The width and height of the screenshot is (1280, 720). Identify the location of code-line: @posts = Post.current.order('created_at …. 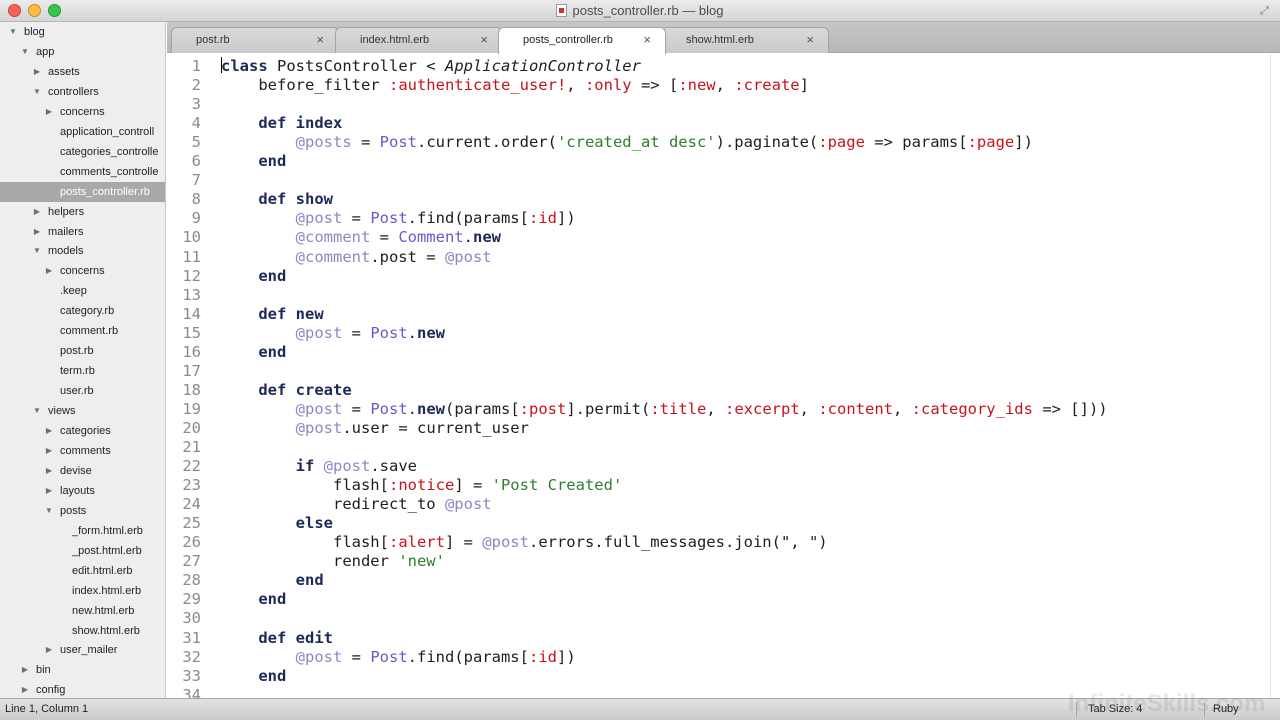
(627, 142).